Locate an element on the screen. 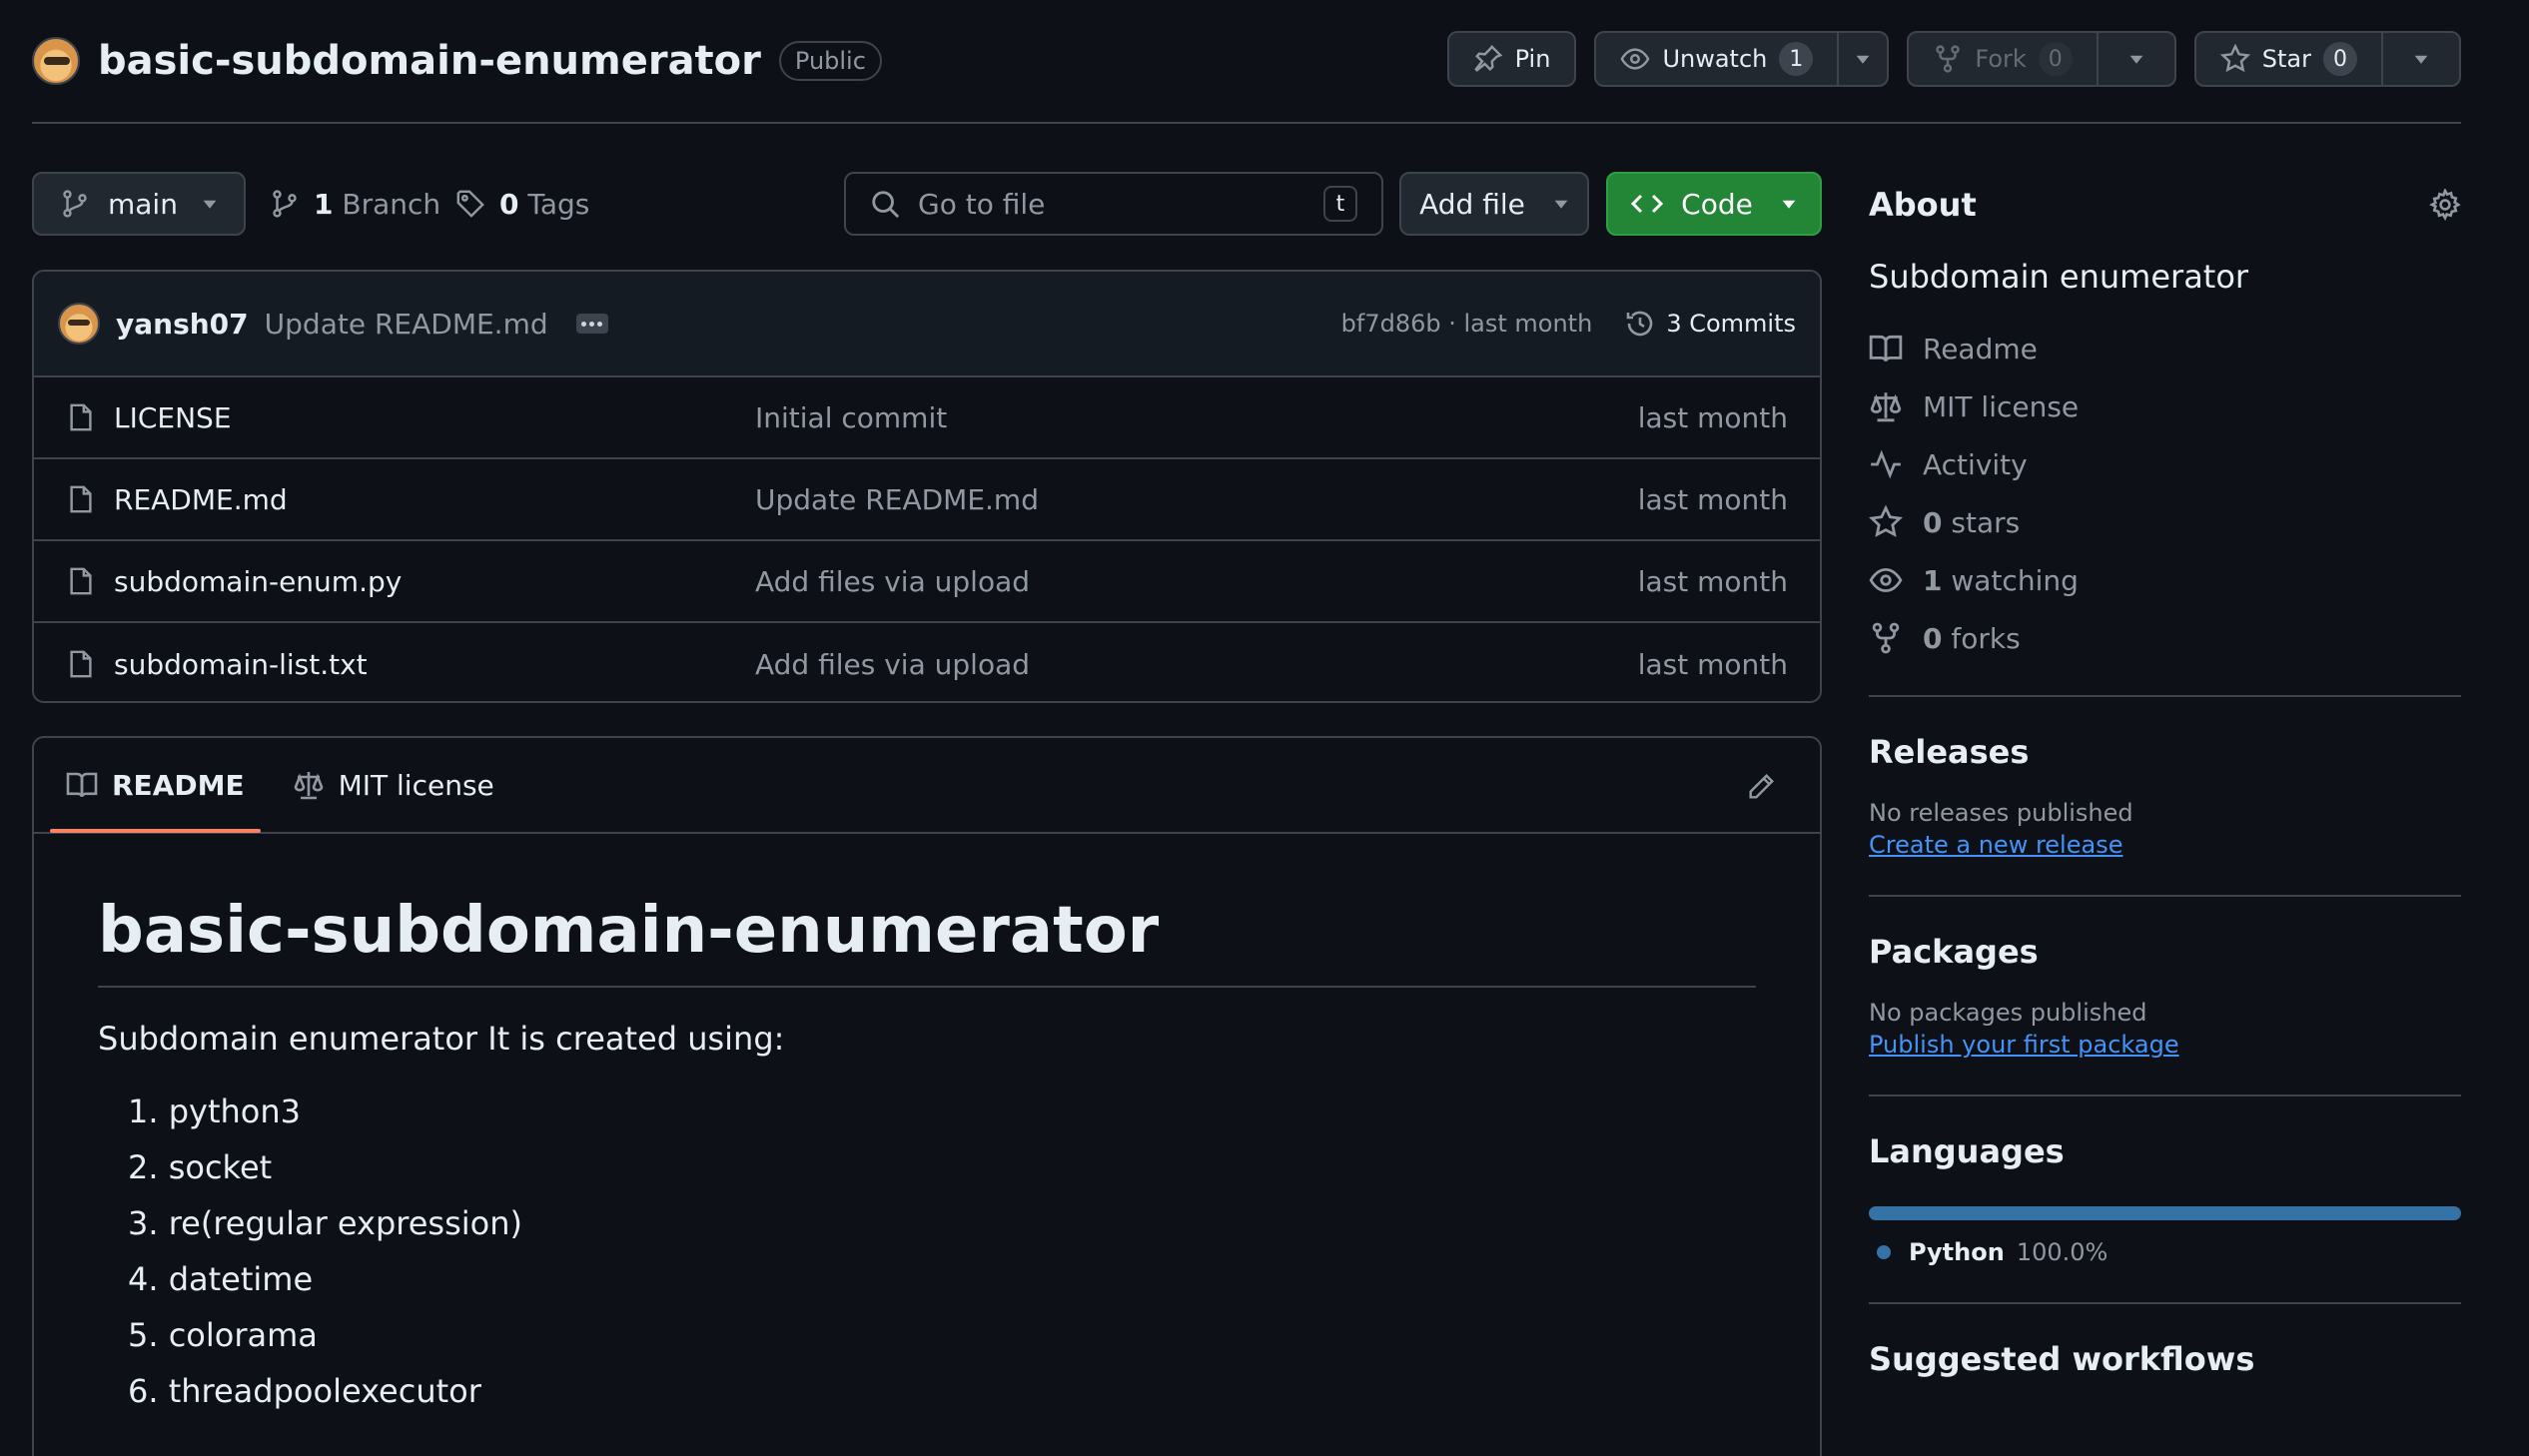 This screenshot has height=1456, width=2529. go-to-file-input: Go to file t is located at coordinates (1113, 204).